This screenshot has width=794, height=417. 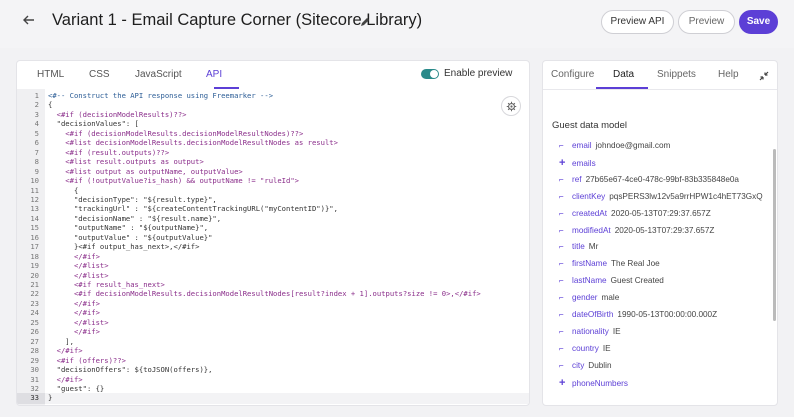 I want to click on data-property-row: + emails, so click(x=579, y=163).